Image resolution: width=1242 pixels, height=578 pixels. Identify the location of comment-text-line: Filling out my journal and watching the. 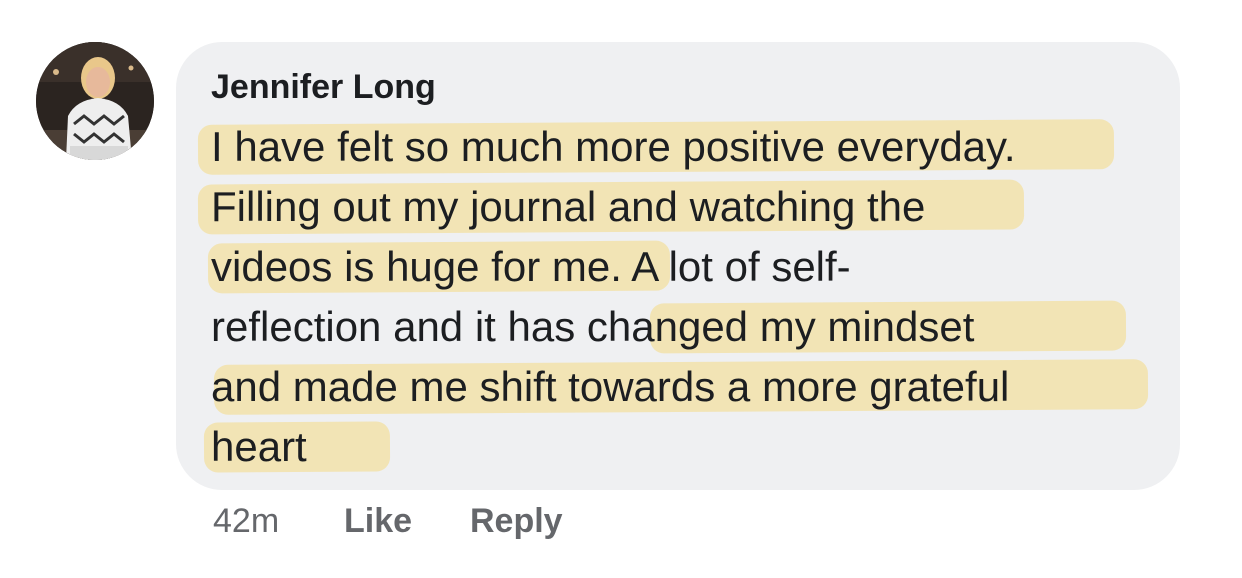
(568, 206).